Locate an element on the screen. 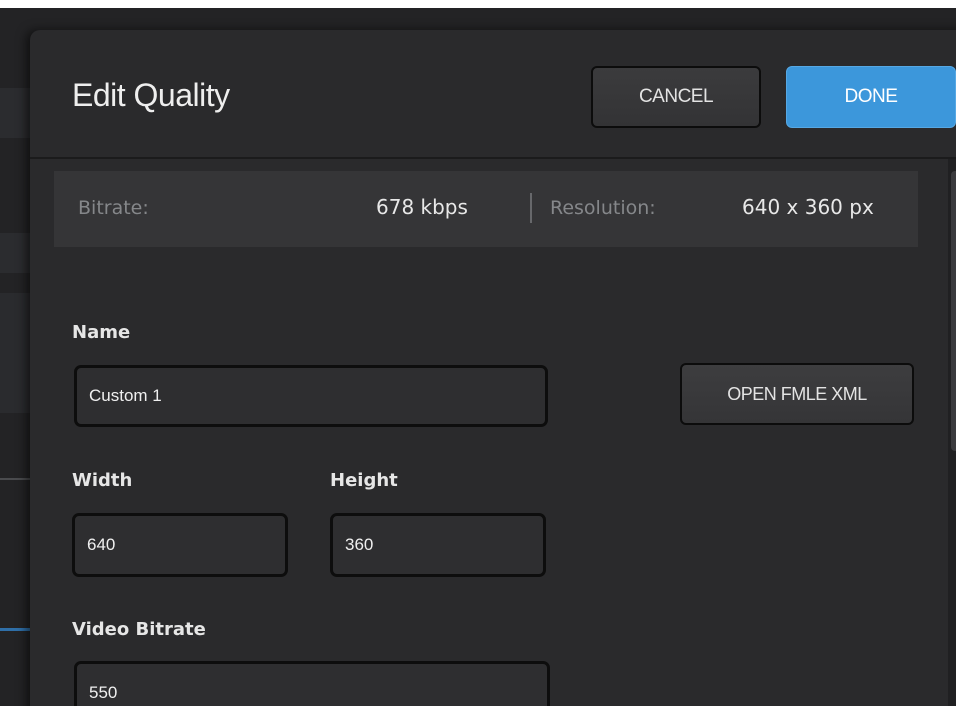 The width and height of the screenshot is (956, 706). name-input is located at coordinates (311, 396).